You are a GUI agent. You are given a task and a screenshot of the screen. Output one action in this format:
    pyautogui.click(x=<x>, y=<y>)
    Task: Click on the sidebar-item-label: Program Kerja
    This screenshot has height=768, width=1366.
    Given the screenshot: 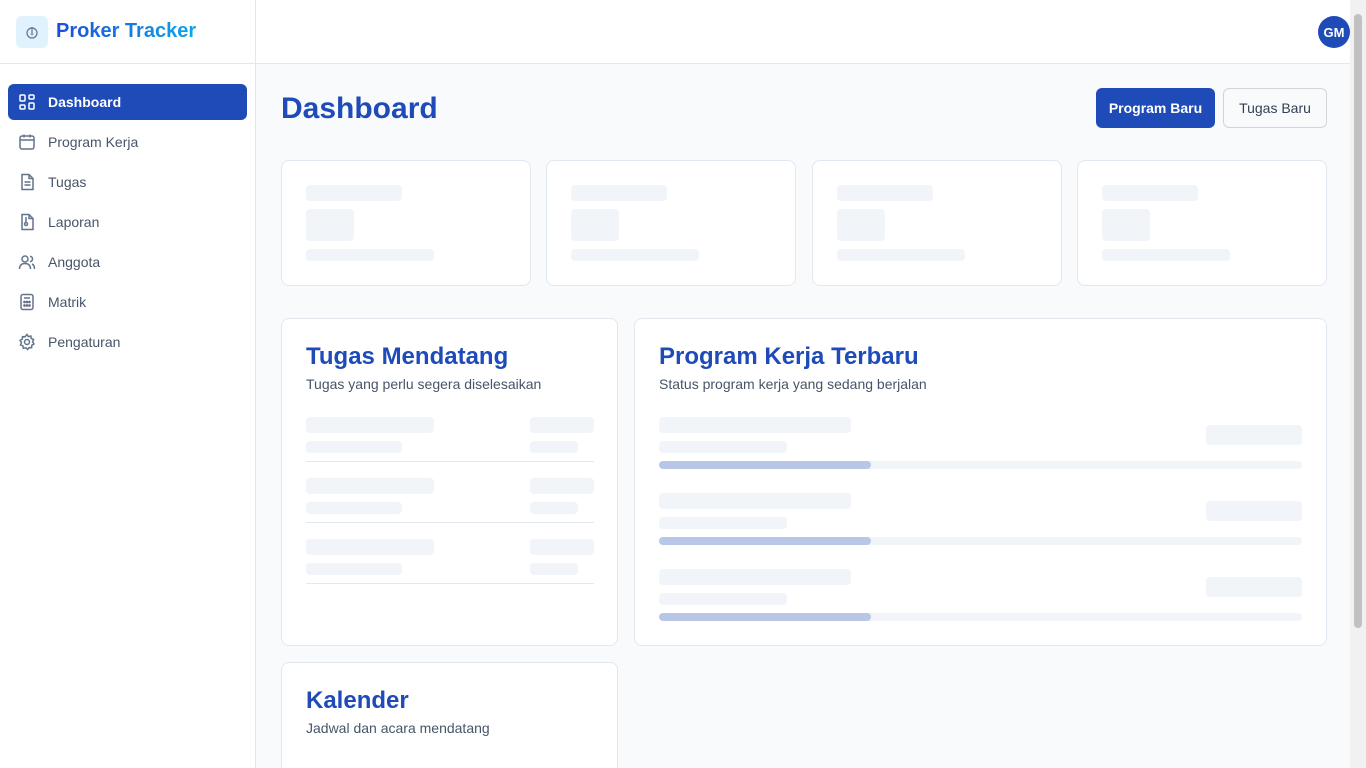 What is the action you would take?
    pyautogui.click(x=93, y=142)
    